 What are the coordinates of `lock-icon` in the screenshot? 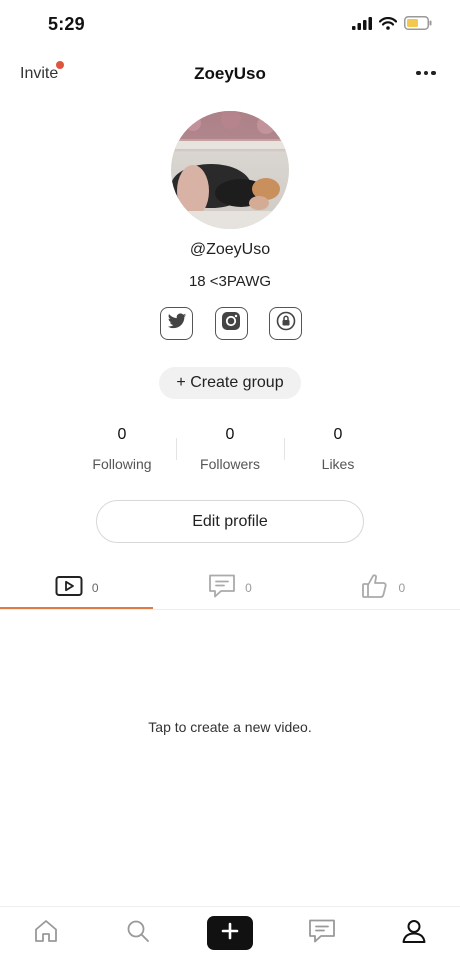 It's located at (286, 323).